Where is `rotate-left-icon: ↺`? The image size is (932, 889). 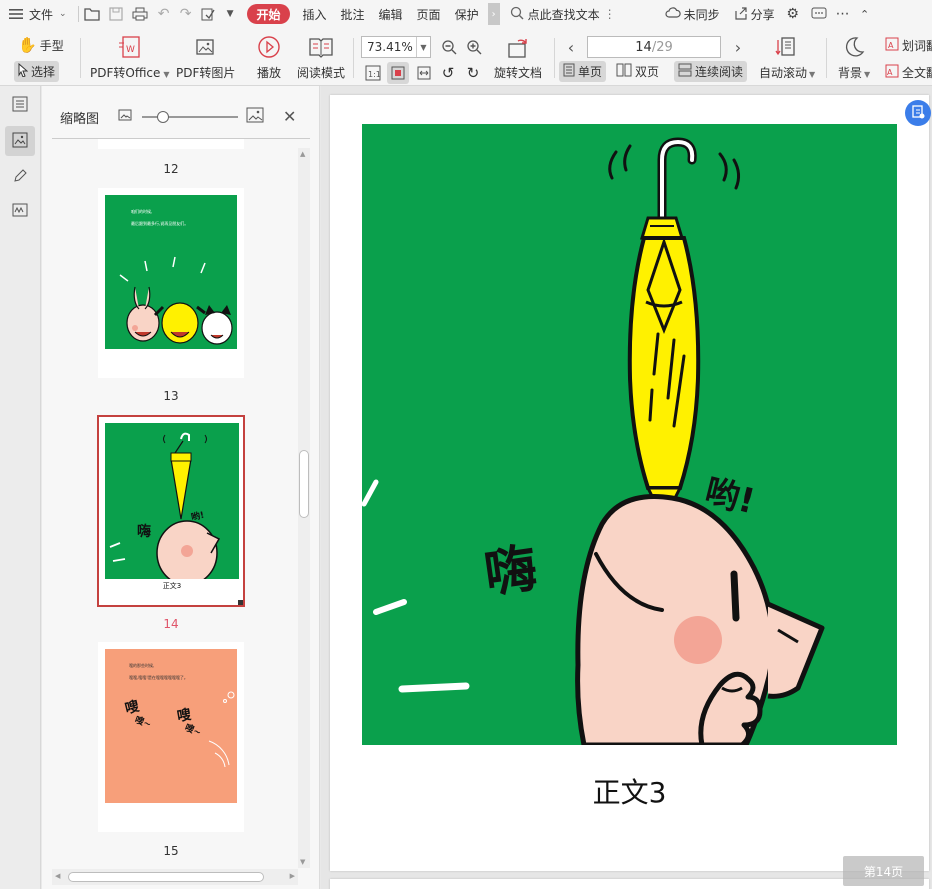
rotate-left-icon: ↺ is located at coordinates (448, 73).